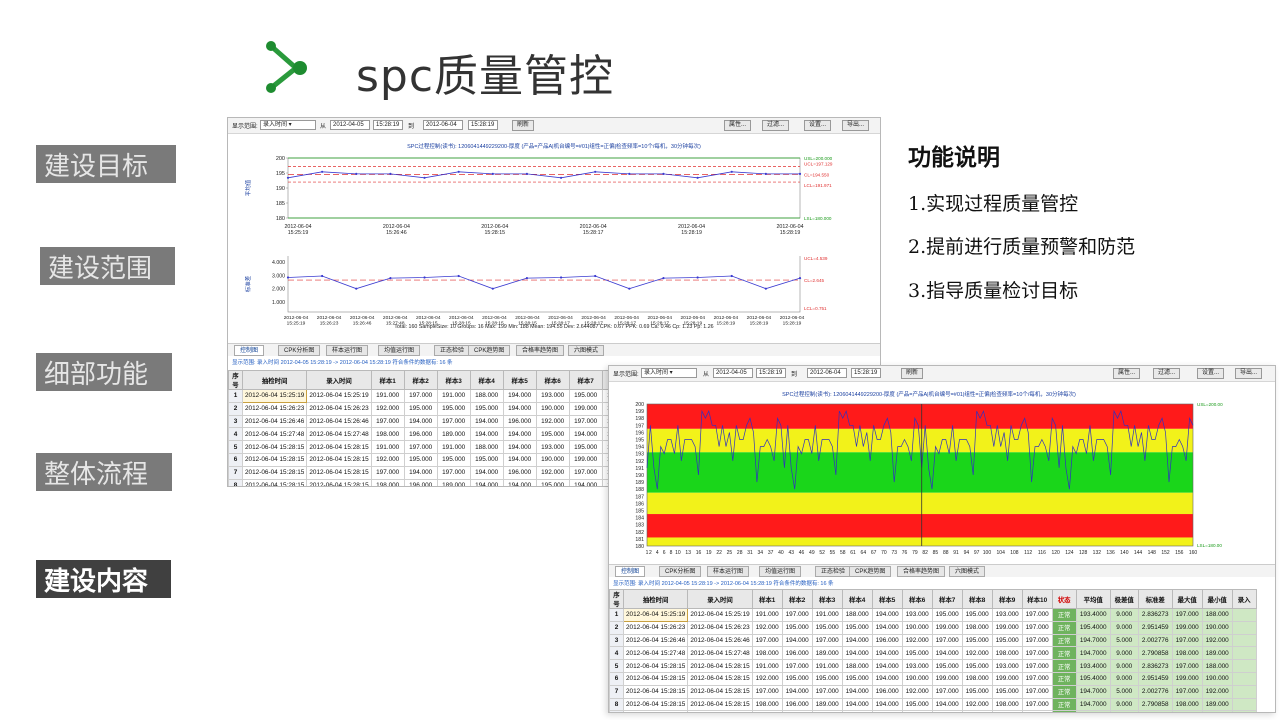  Describe the element at coordinates (1187, 599) in the screenshot. I see `column-header: 最大值` at that location.